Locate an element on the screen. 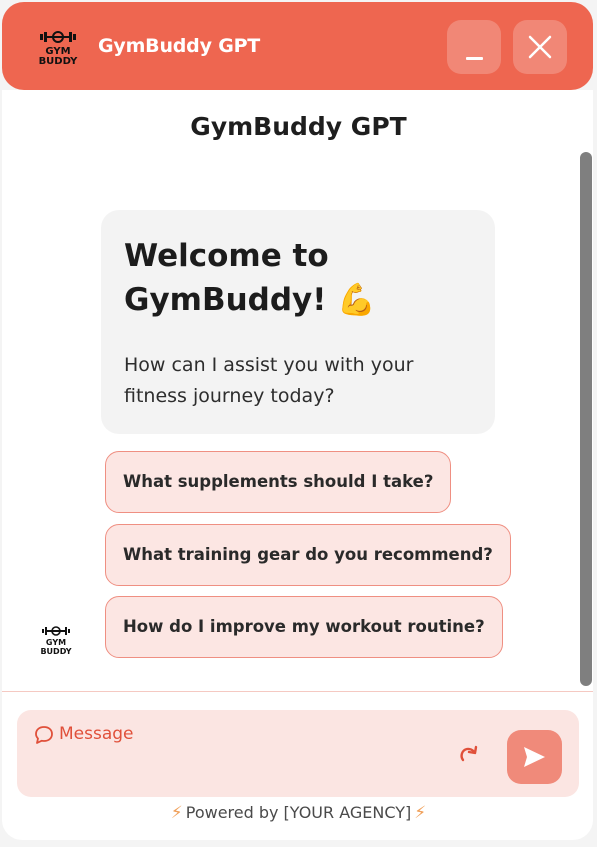 This screenshot has width=597, height=847. message-composer is located at coordinates (298, 753).